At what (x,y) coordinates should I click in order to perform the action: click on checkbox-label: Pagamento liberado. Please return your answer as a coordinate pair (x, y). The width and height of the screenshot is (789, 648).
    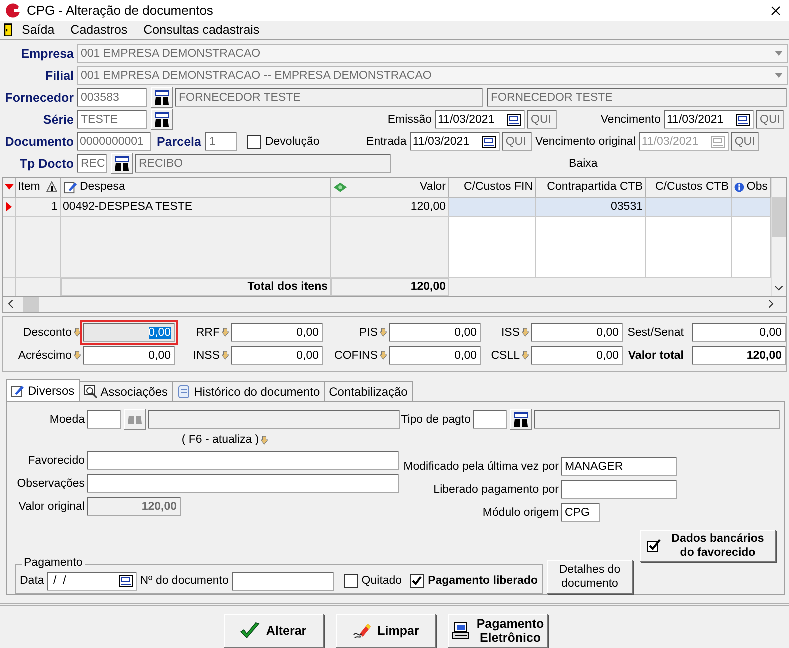
    Looking at the image, I should click on (483, 581).